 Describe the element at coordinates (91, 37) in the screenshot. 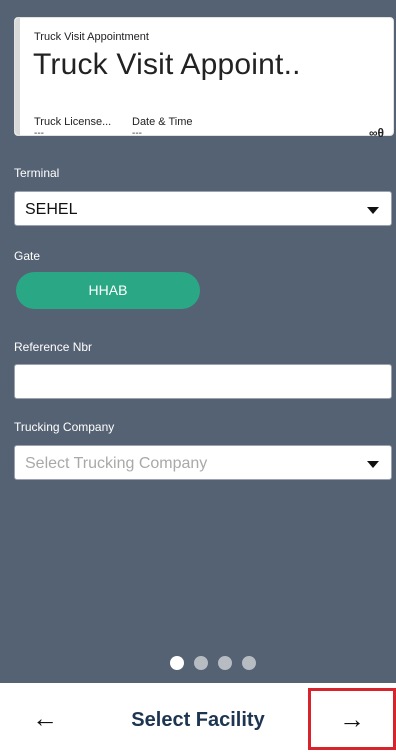

I see `card-subtitle: Truck Visit Appointment` at that location.